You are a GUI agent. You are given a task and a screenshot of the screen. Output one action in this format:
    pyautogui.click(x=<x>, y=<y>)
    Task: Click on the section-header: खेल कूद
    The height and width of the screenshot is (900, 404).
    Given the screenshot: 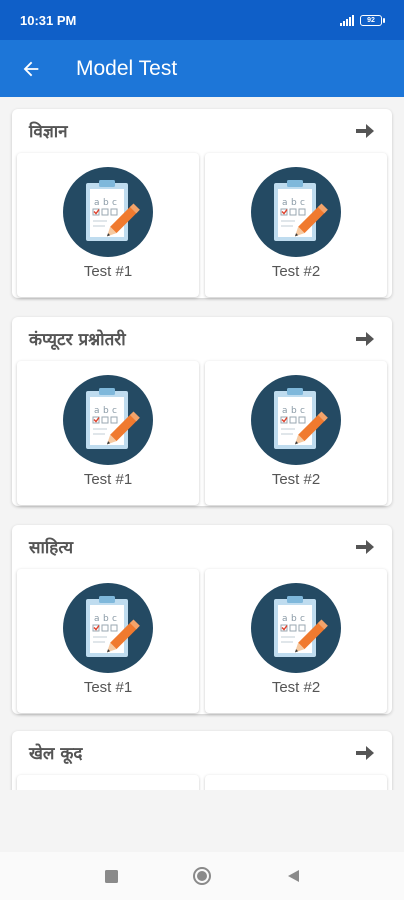 What is the action you would take?
    pyautogui.click(x=202, y=753)
    